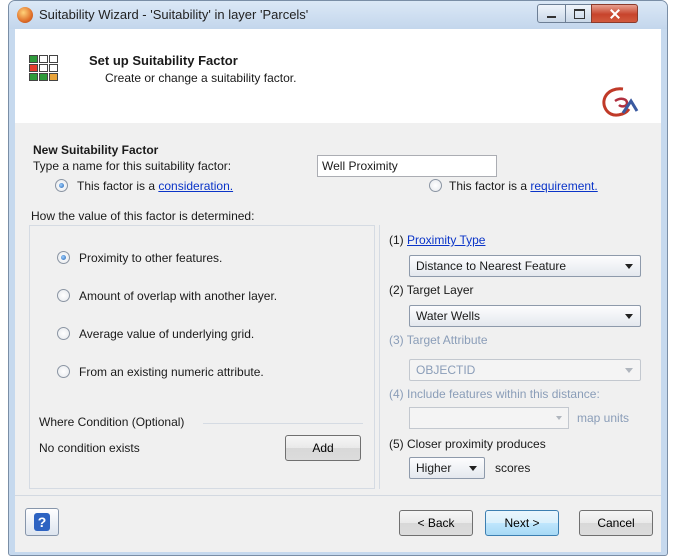 The height and width of the screenshot is (560, 674). I want to click on requirement-option: This factor is a requirement., so click(523, 186).